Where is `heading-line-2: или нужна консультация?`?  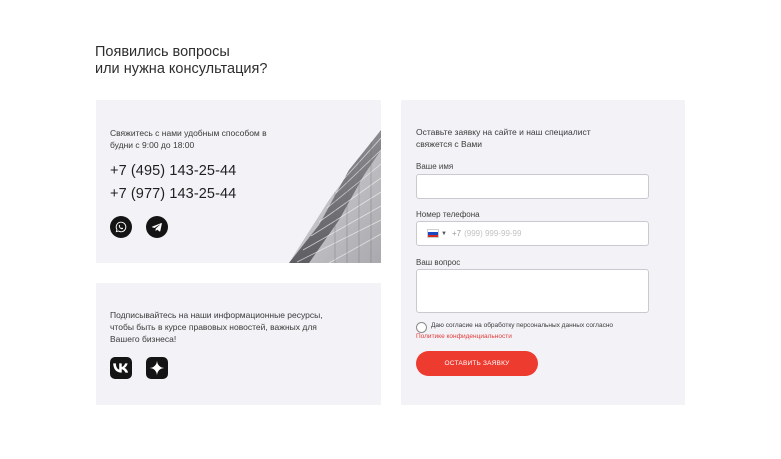
heading-line-2: или нужна консультация? is located at coordinates (181, 69).